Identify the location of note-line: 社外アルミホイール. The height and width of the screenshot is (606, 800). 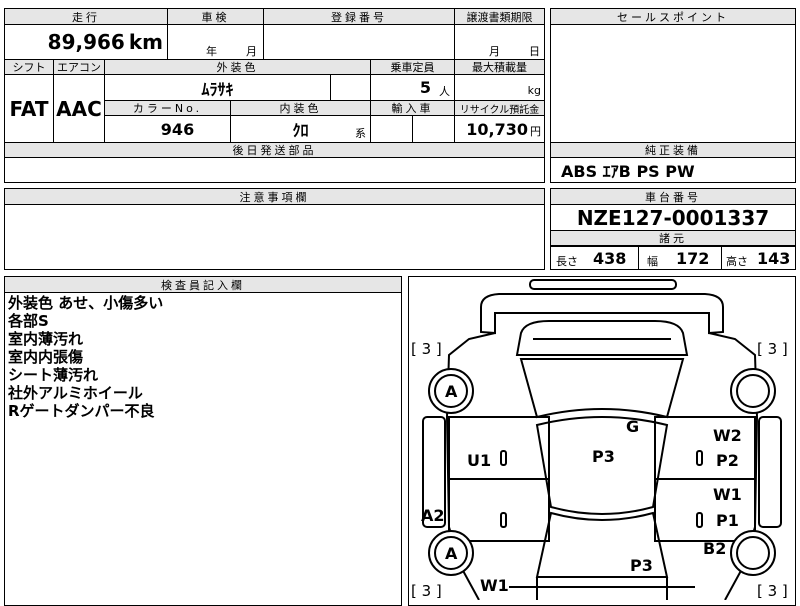
(75, 393).